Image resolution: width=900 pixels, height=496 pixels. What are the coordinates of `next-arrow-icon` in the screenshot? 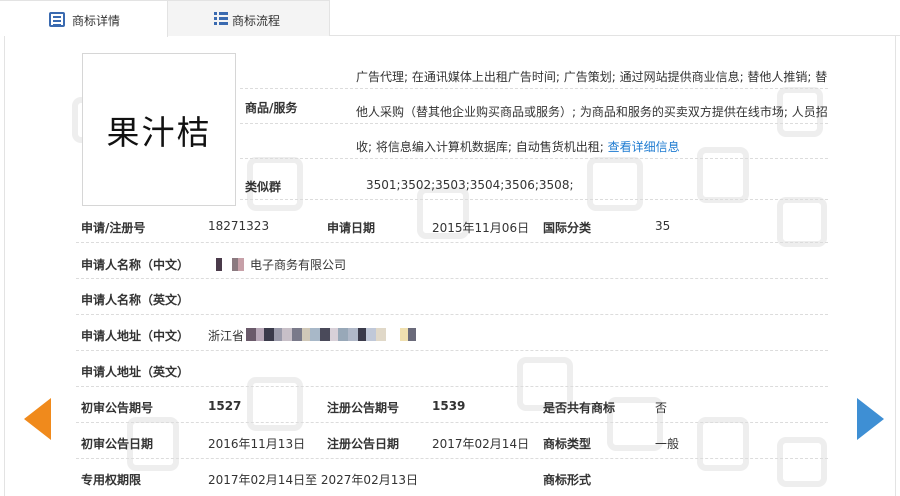 It's located at (870, 419).